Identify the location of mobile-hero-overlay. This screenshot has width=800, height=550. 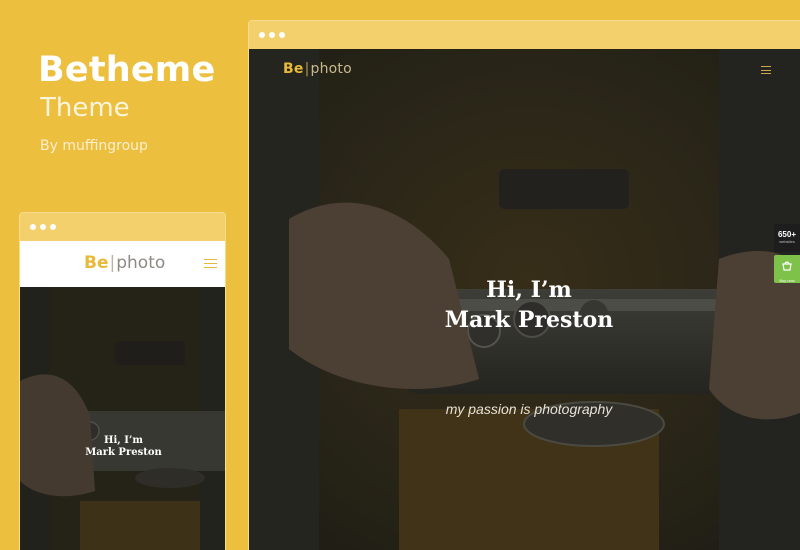
(122, 395).